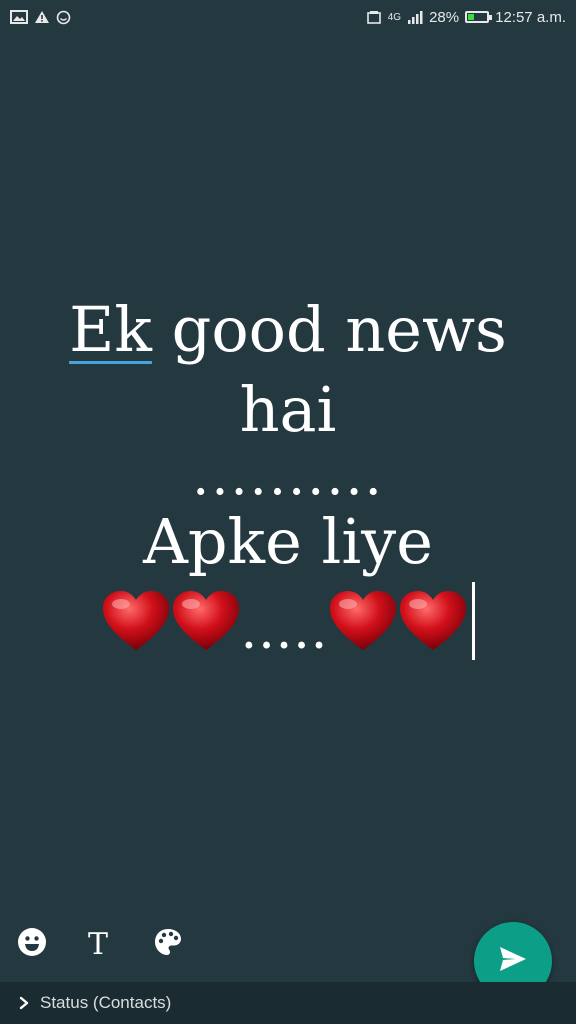 The height and width of the screenshot is (1024, 576). I want to click on network-type: 4G, so click(394, 17).